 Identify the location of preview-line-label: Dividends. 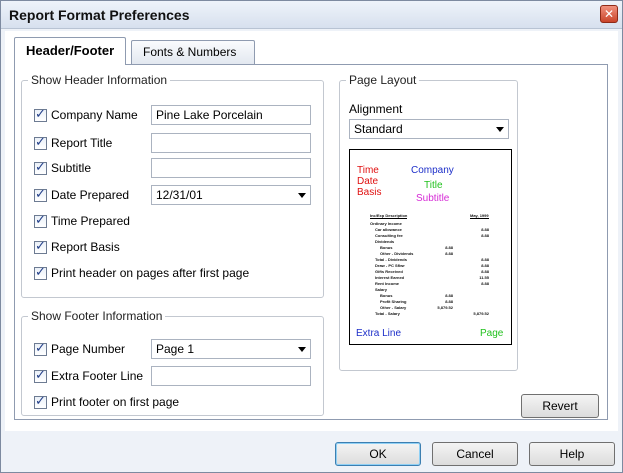
(385, 241).